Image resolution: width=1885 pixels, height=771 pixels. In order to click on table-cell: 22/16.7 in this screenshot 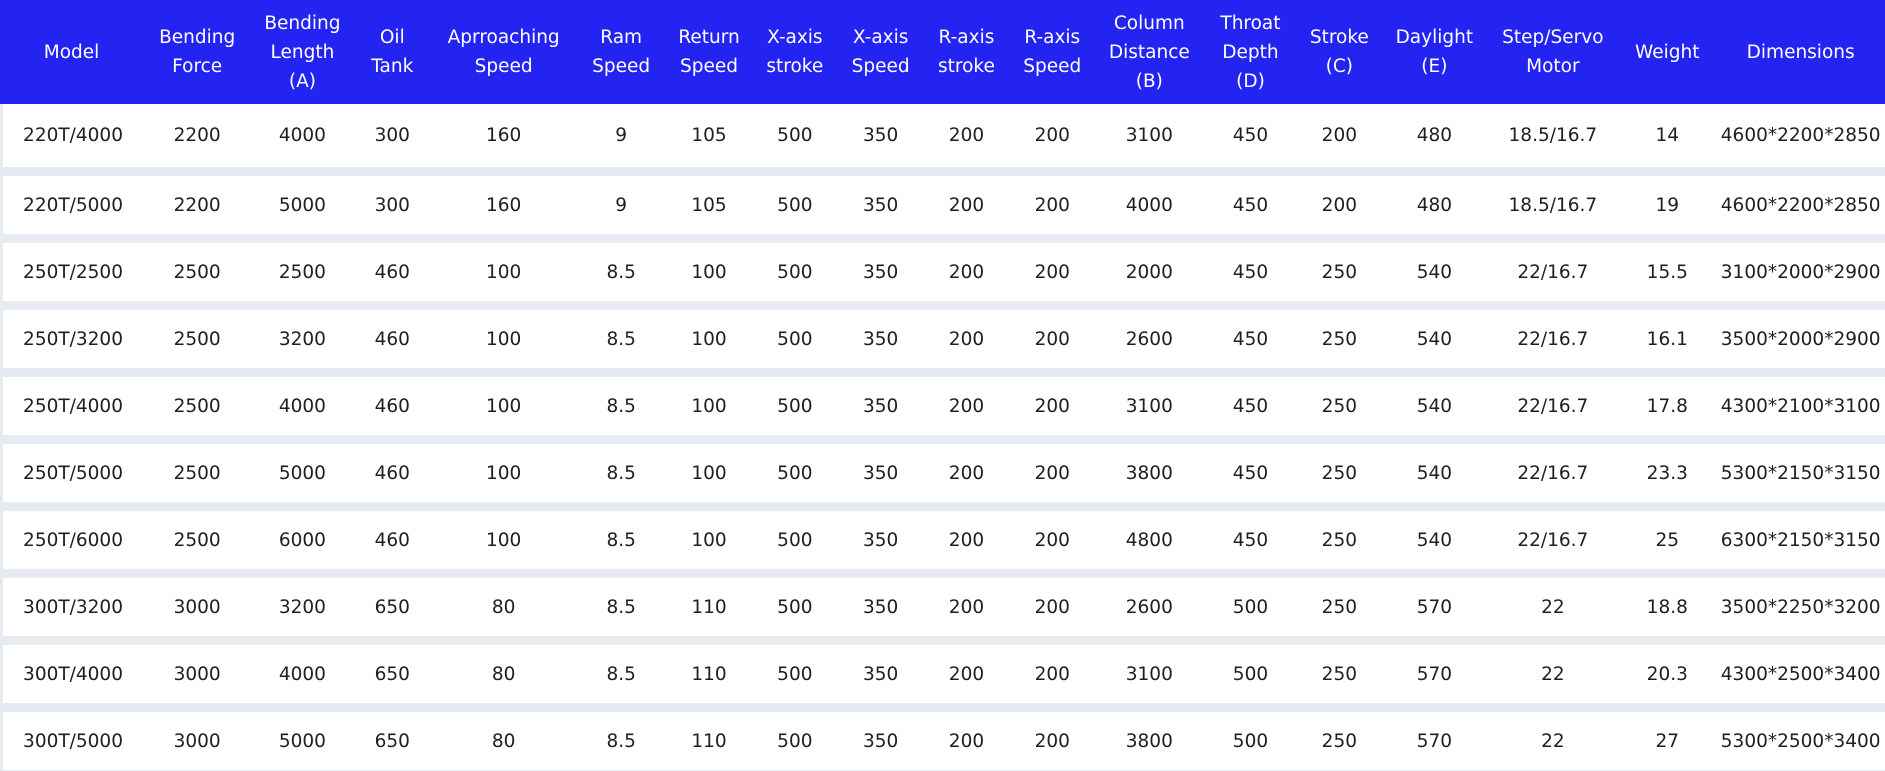, I will do `click(1553, 334)`.